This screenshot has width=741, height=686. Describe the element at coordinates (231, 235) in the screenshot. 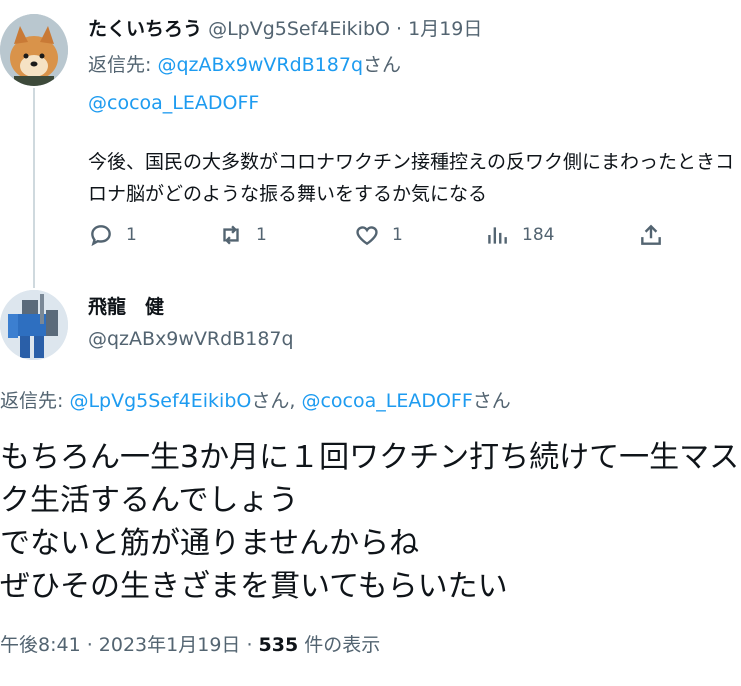

I see `retweet-icon` at that location.